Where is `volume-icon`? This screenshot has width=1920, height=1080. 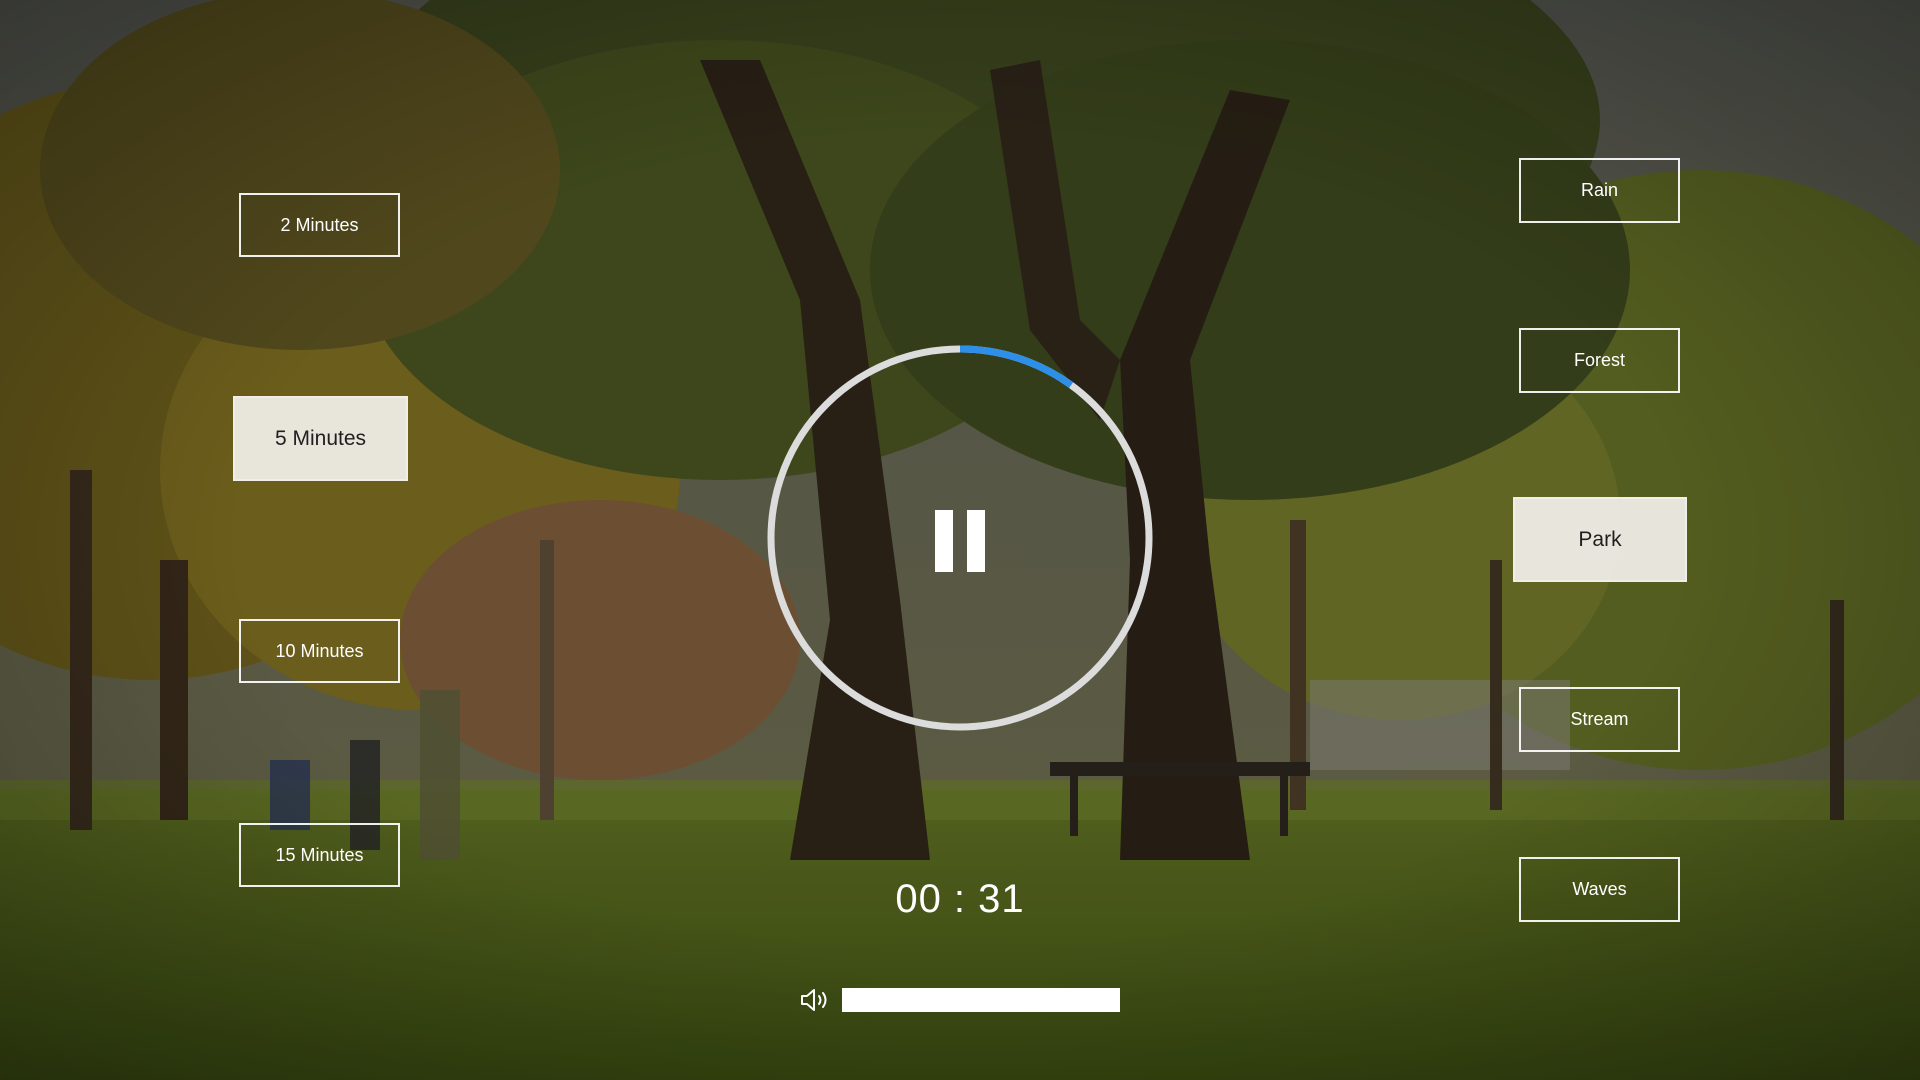 volume-icon is located at coordinates (816, 1000).